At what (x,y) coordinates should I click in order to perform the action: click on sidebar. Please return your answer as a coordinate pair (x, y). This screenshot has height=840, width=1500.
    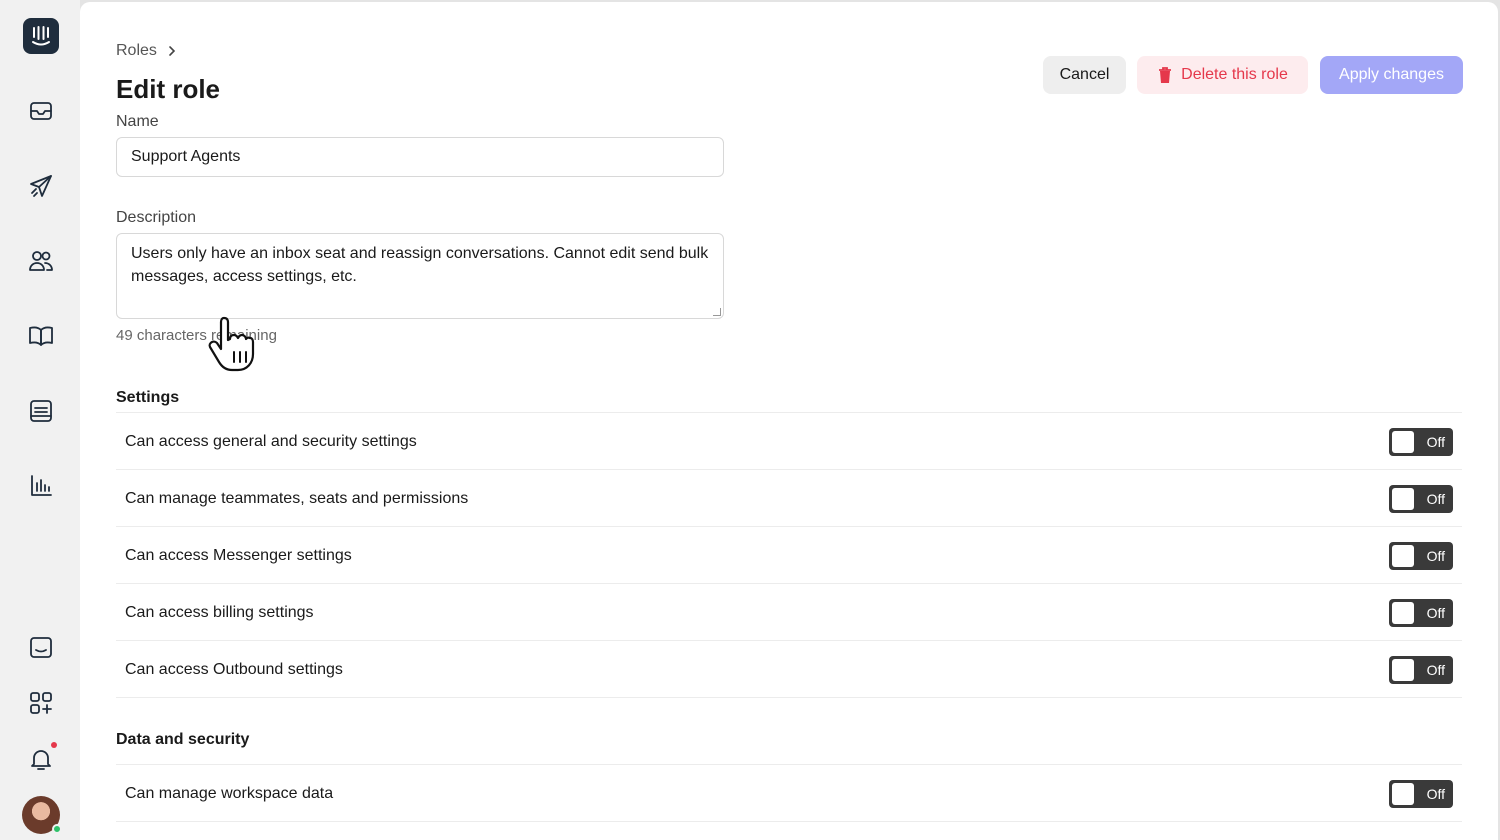
    Looking at the image, I should click on (40, 420).